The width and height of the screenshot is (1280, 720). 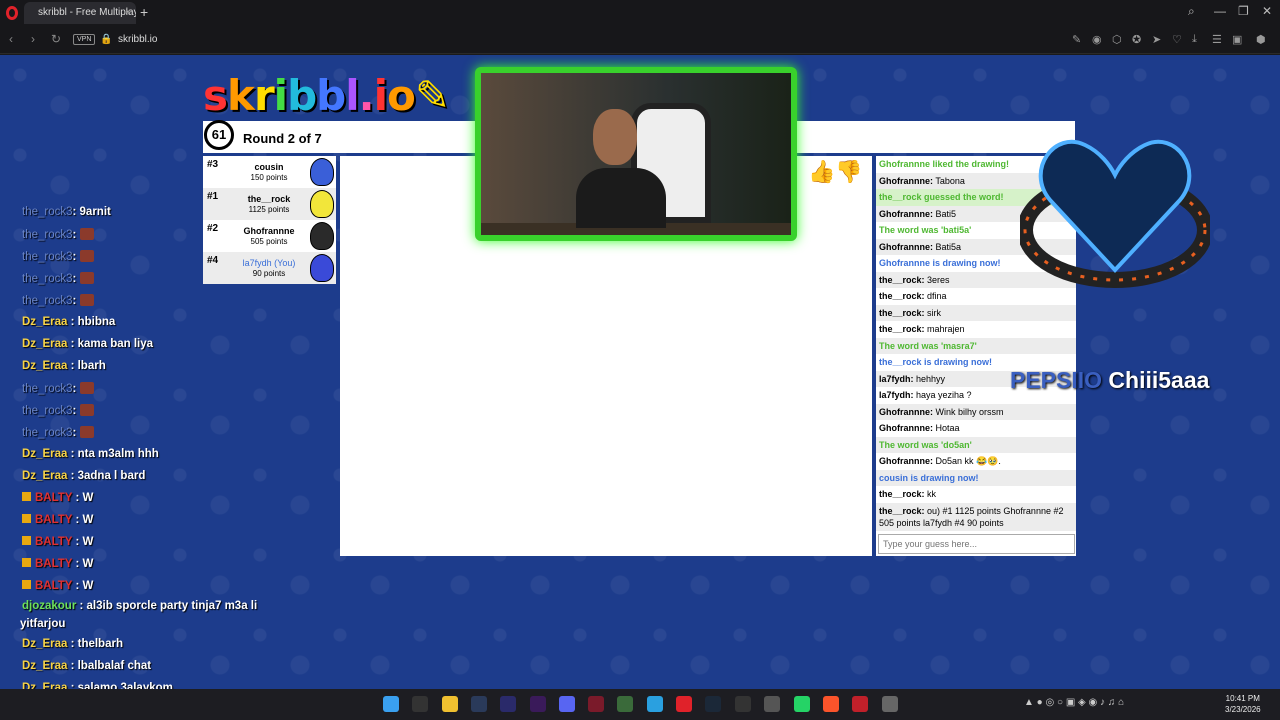 What do you see at coordinates (772, 704) in the screenshot?
I see `obs-icon` at bounding box center [772, 704].